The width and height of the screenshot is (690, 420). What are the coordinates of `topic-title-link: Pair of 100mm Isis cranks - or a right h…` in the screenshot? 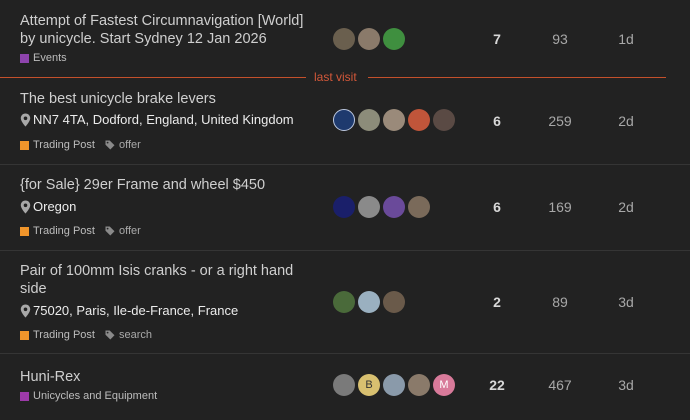 It's located at (170, 280).